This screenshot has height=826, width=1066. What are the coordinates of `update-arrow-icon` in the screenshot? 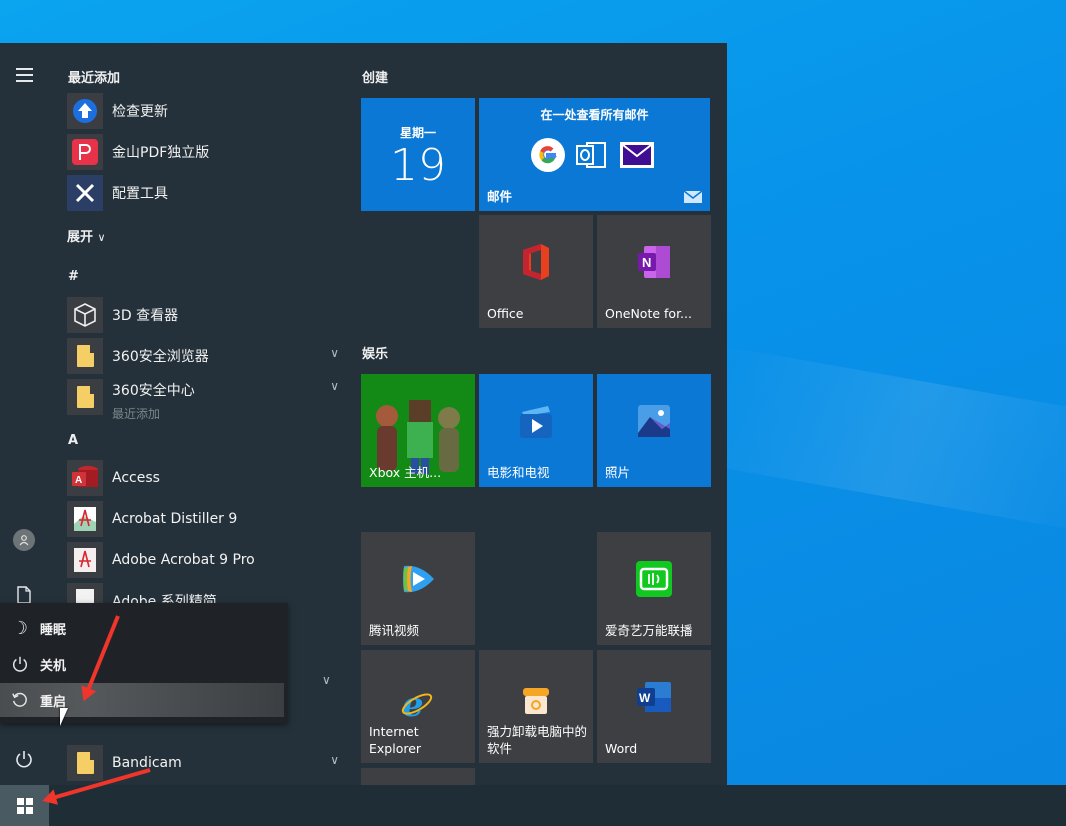 It's located at (85, 111).